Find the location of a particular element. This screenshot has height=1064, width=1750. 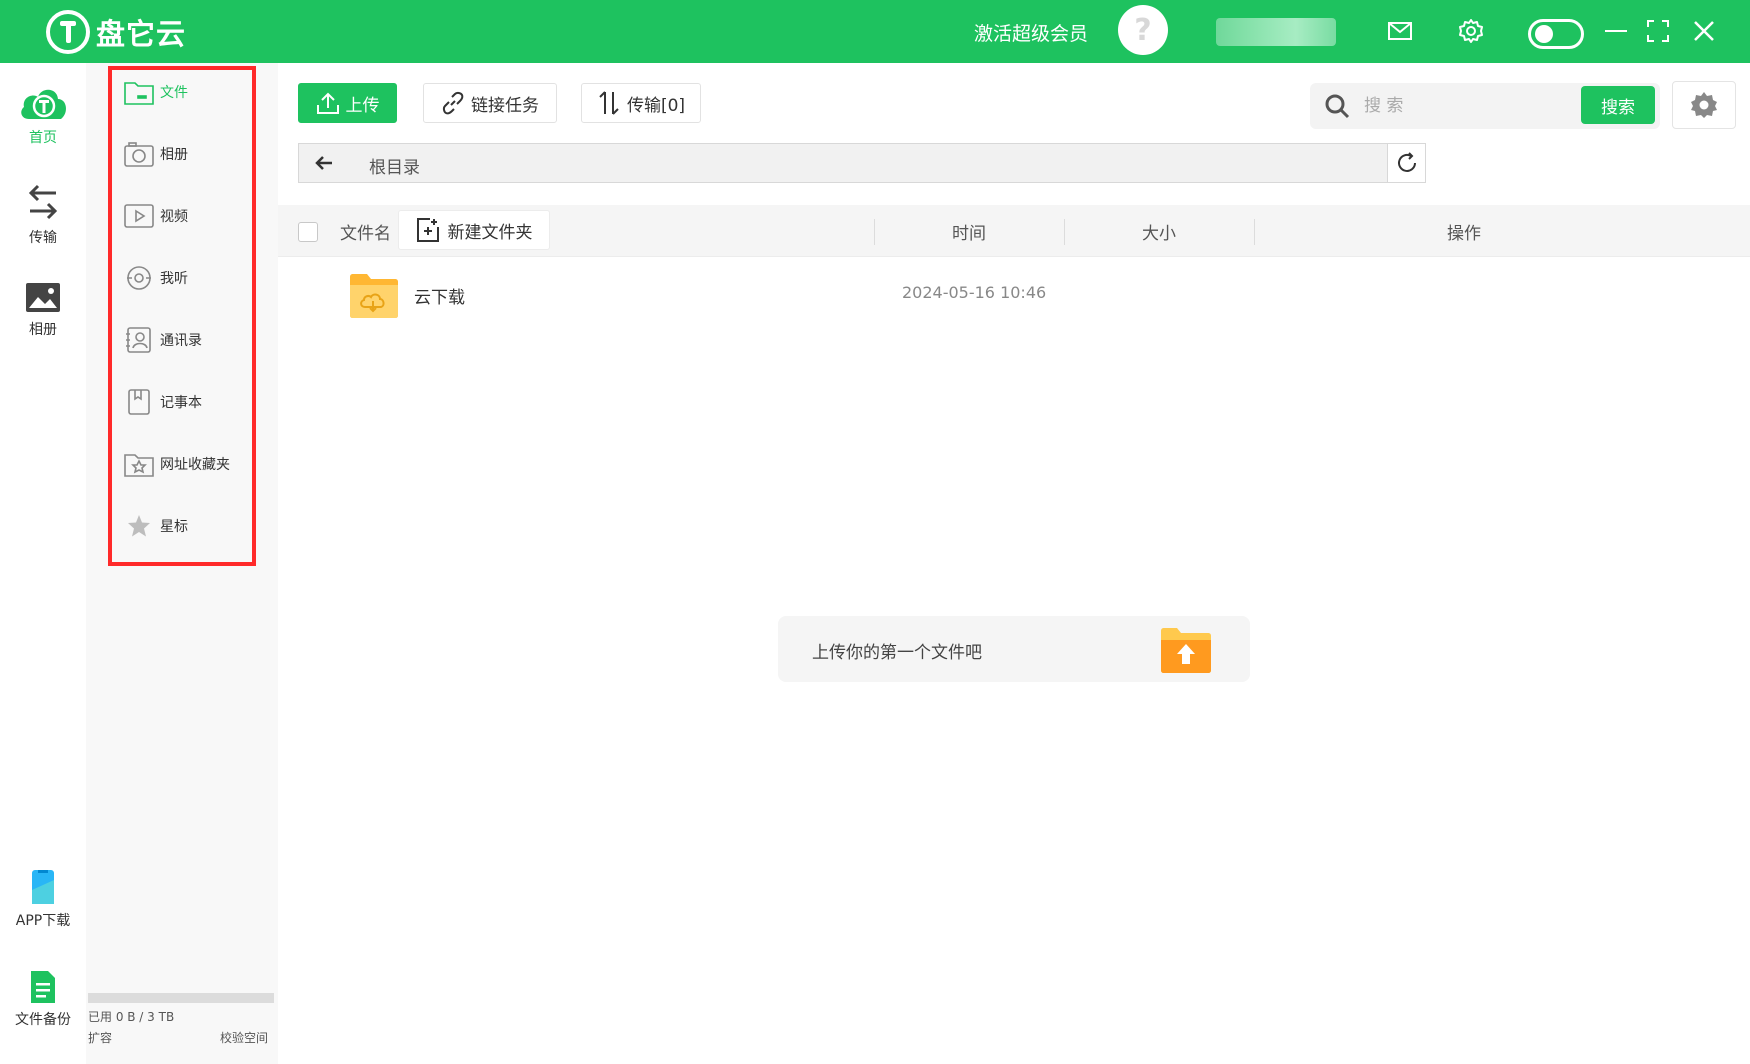

avatar: ? is located at coordinates (1143, 30).